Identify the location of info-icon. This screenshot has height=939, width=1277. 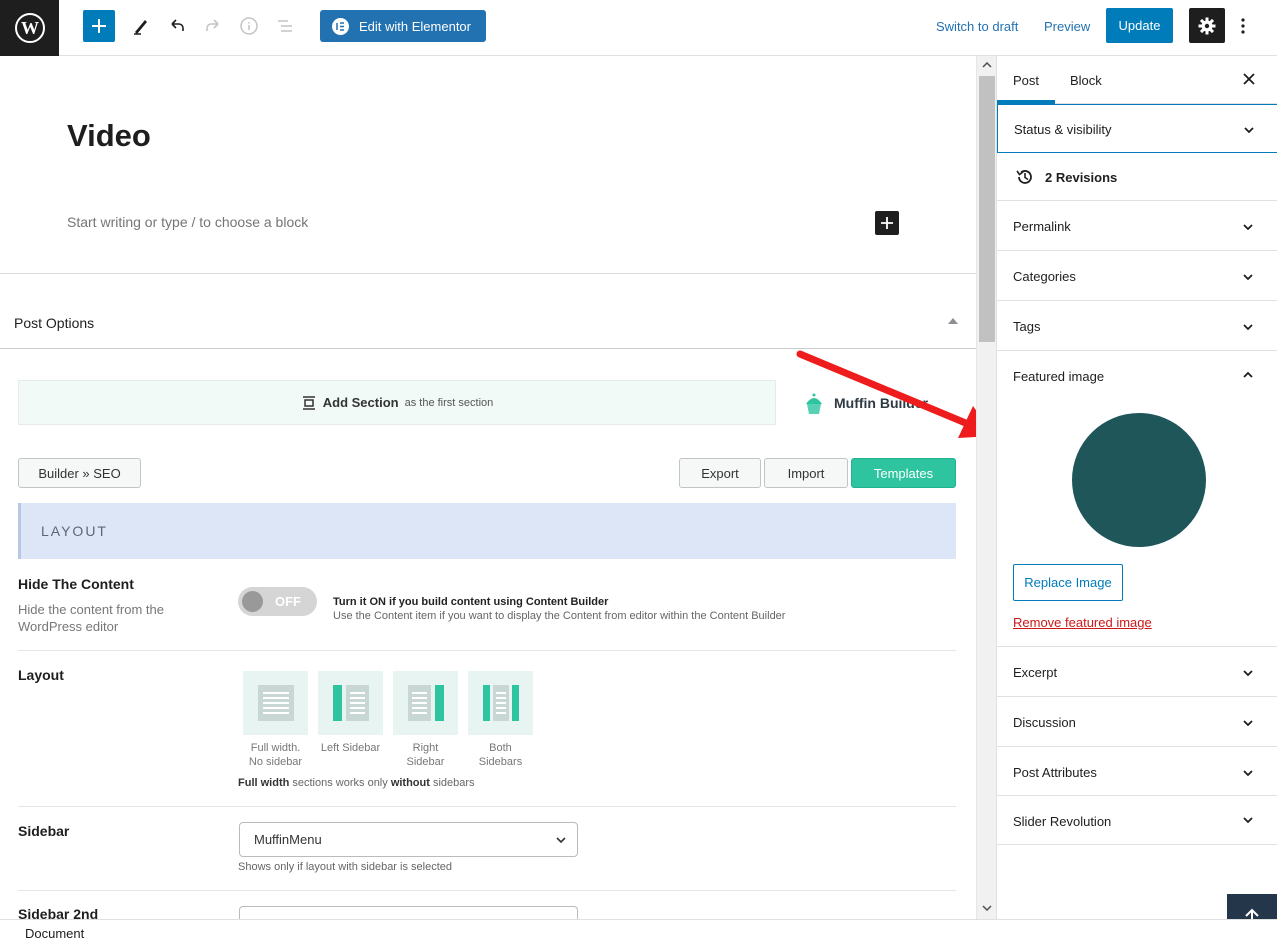
(249, 26).